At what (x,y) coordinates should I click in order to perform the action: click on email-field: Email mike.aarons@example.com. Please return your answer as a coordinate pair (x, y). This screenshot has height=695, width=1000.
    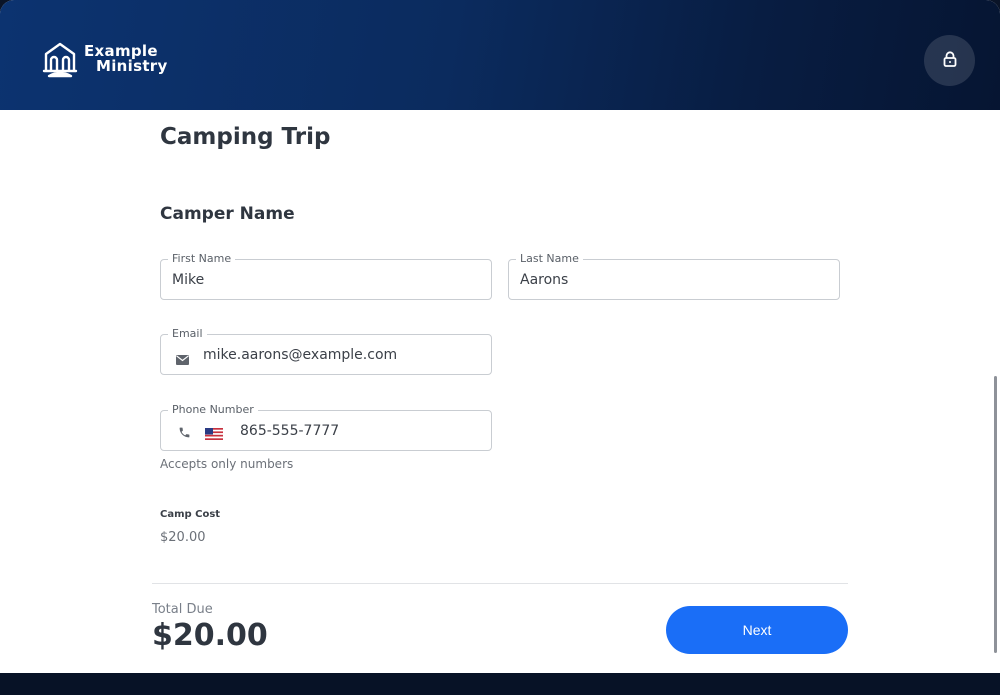
    Looking at the image, I should click on (326, 351).